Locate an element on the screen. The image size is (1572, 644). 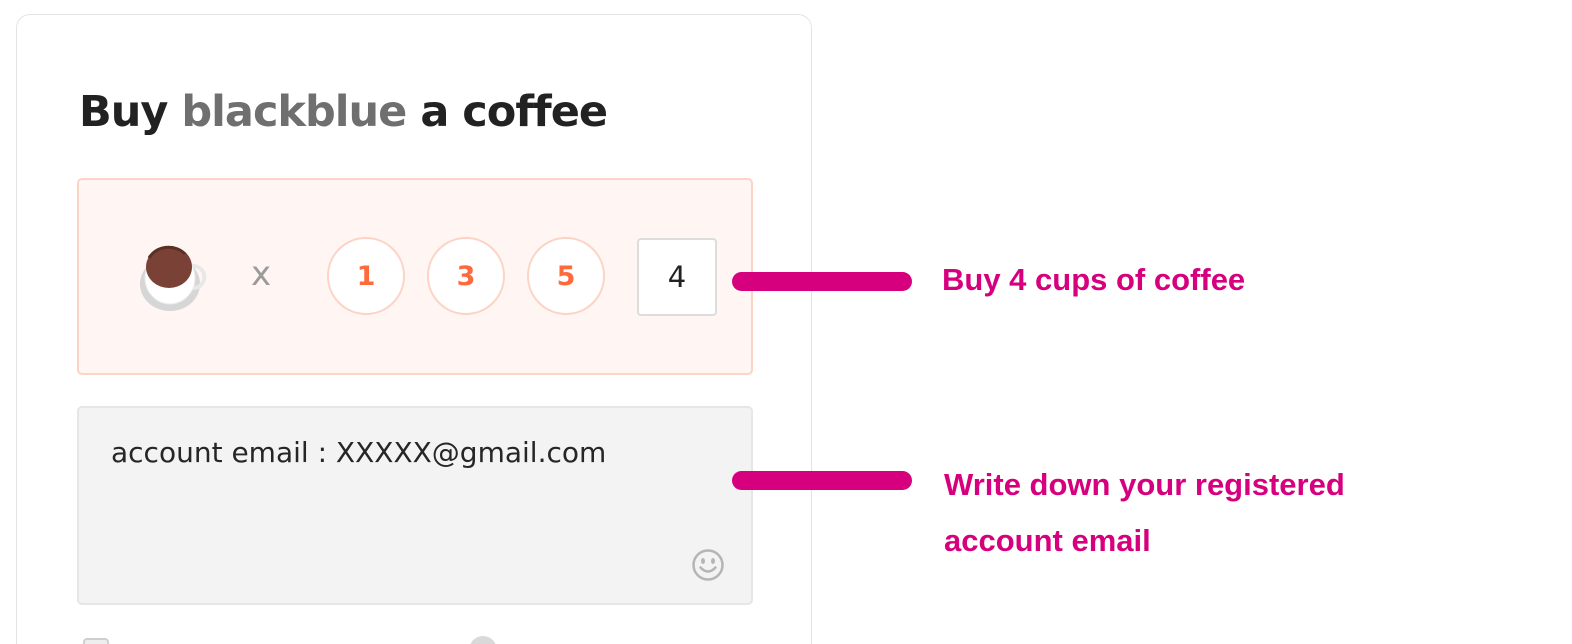
title-prefix: Buy is located at coordinates (123, 112).